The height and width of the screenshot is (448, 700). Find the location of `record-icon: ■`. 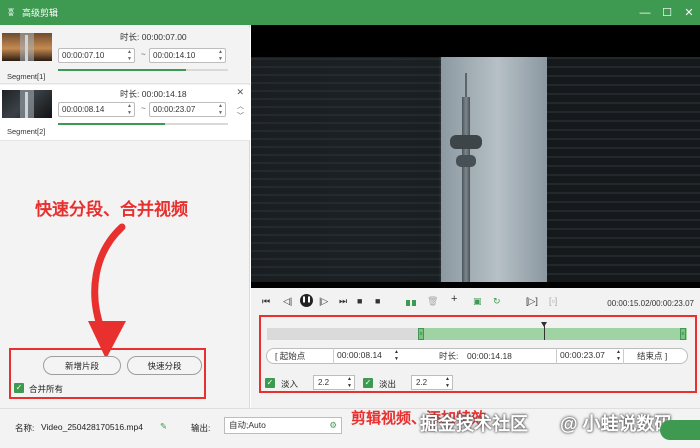

record-icon: ■ is located at coordinates (377, 301).